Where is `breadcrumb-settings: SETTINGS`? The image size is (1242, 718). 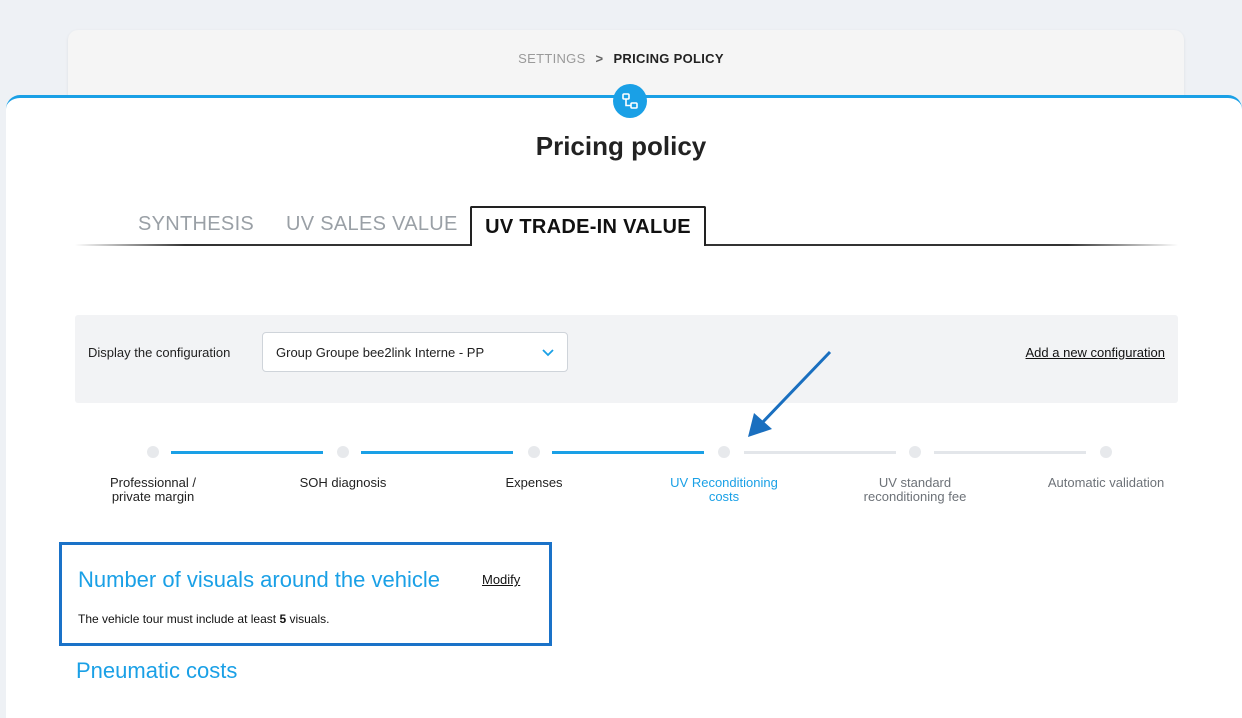 breadcrumb-settings: SETTINGS is located at coordinates (551, 58).